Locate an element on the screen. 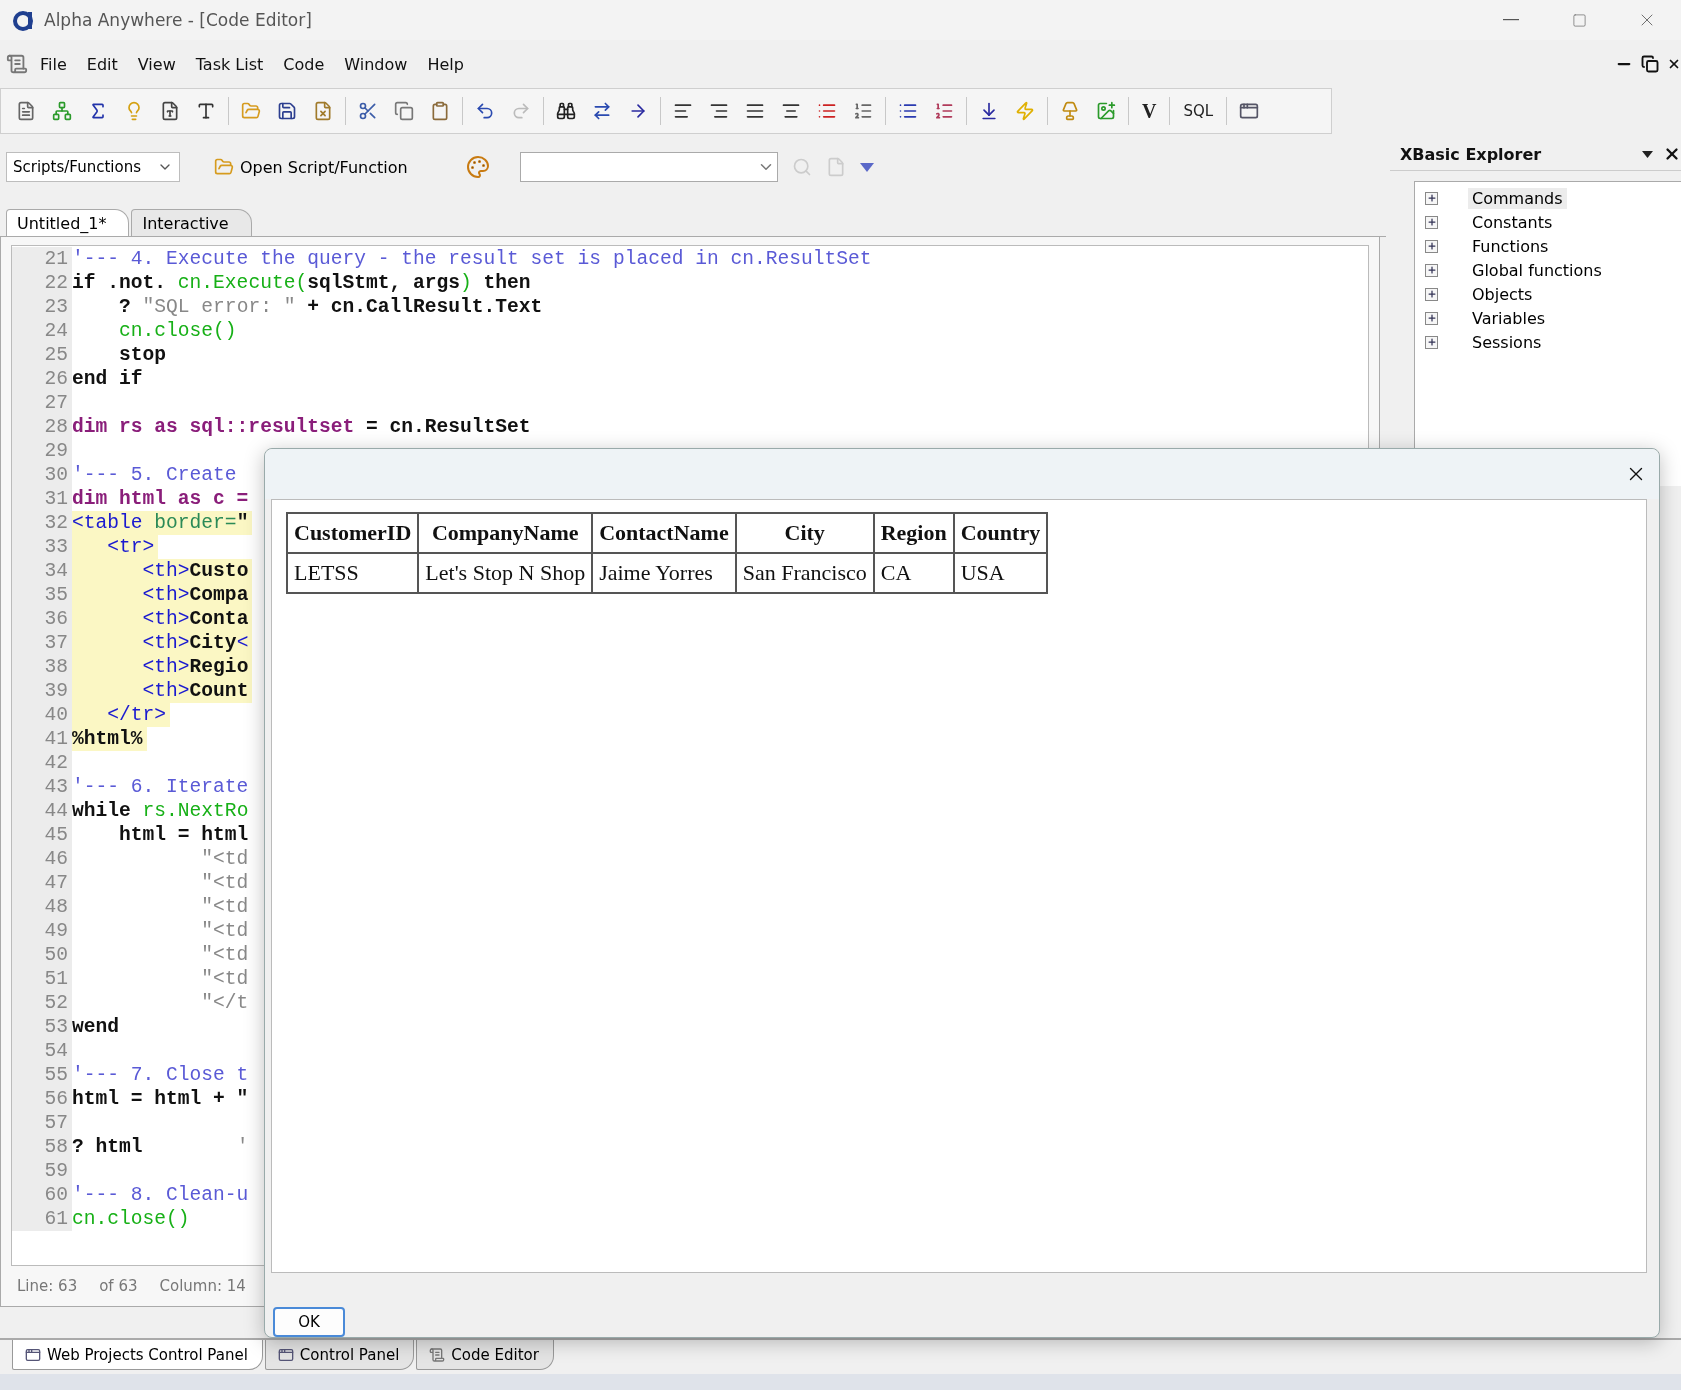 The height and width of the screenshot is (1390, 1681). lamp-icon is located at coordinates (1070, 111).